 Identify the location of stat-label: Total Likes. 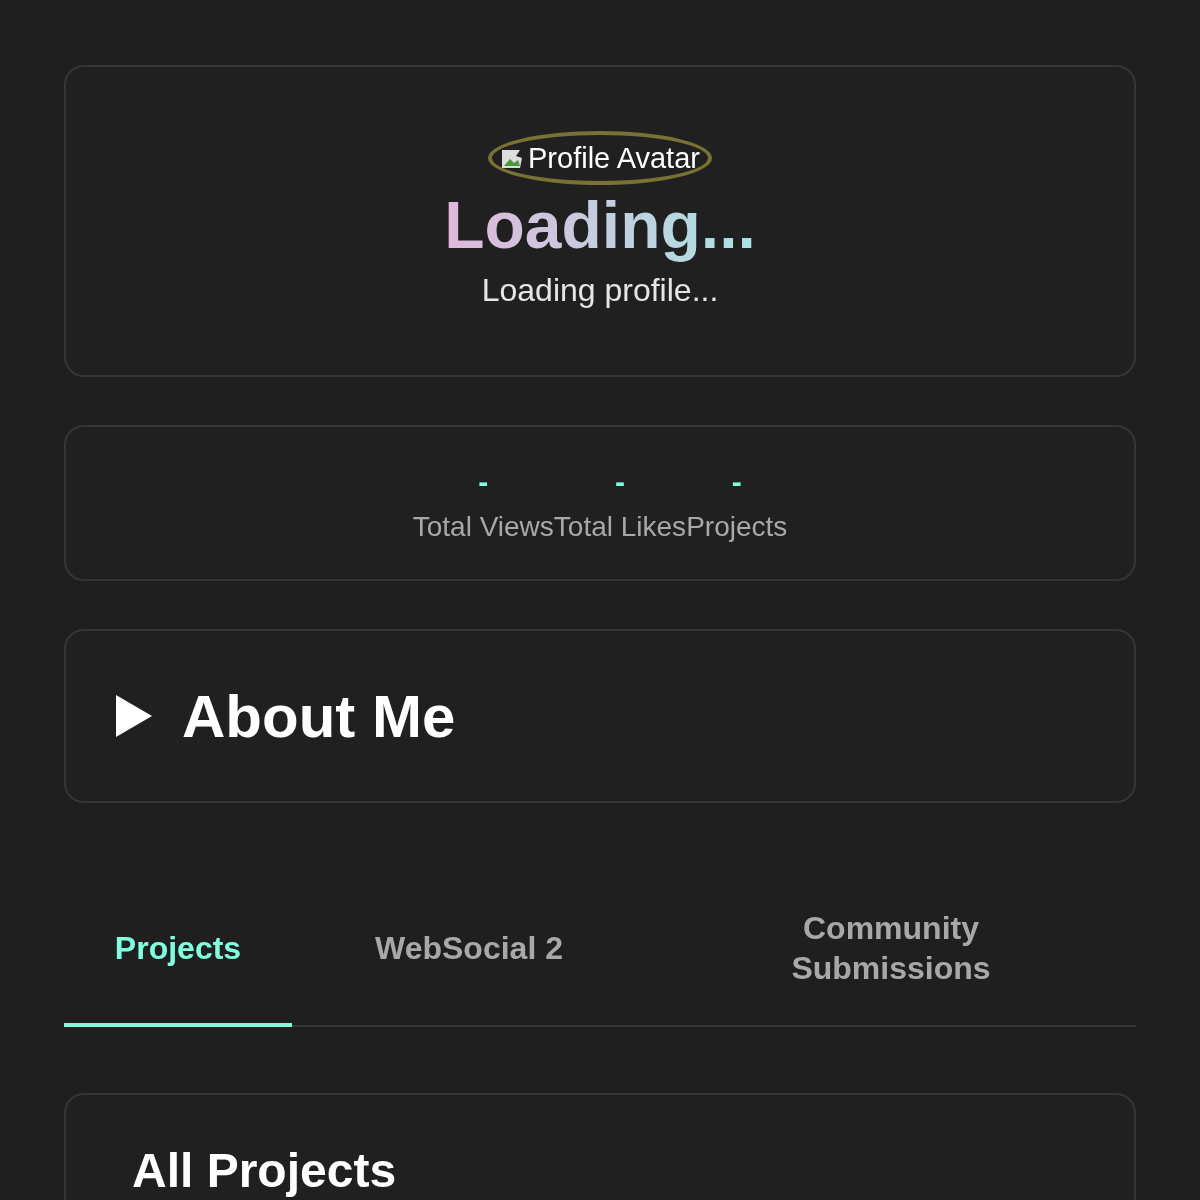
(620, 527).